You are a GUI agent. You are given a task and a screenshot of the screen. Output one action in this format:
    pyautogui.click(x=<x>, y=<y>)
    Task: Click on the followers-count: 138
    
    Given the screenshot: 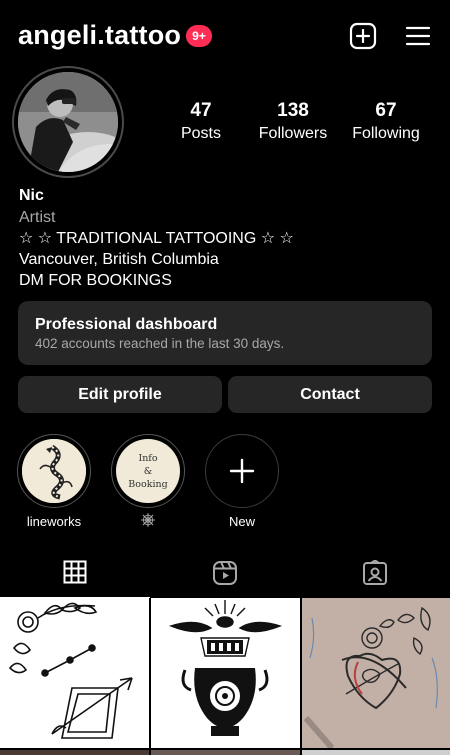 What is the action you would take?
    pyautogui.click(x=293, y=110)
    